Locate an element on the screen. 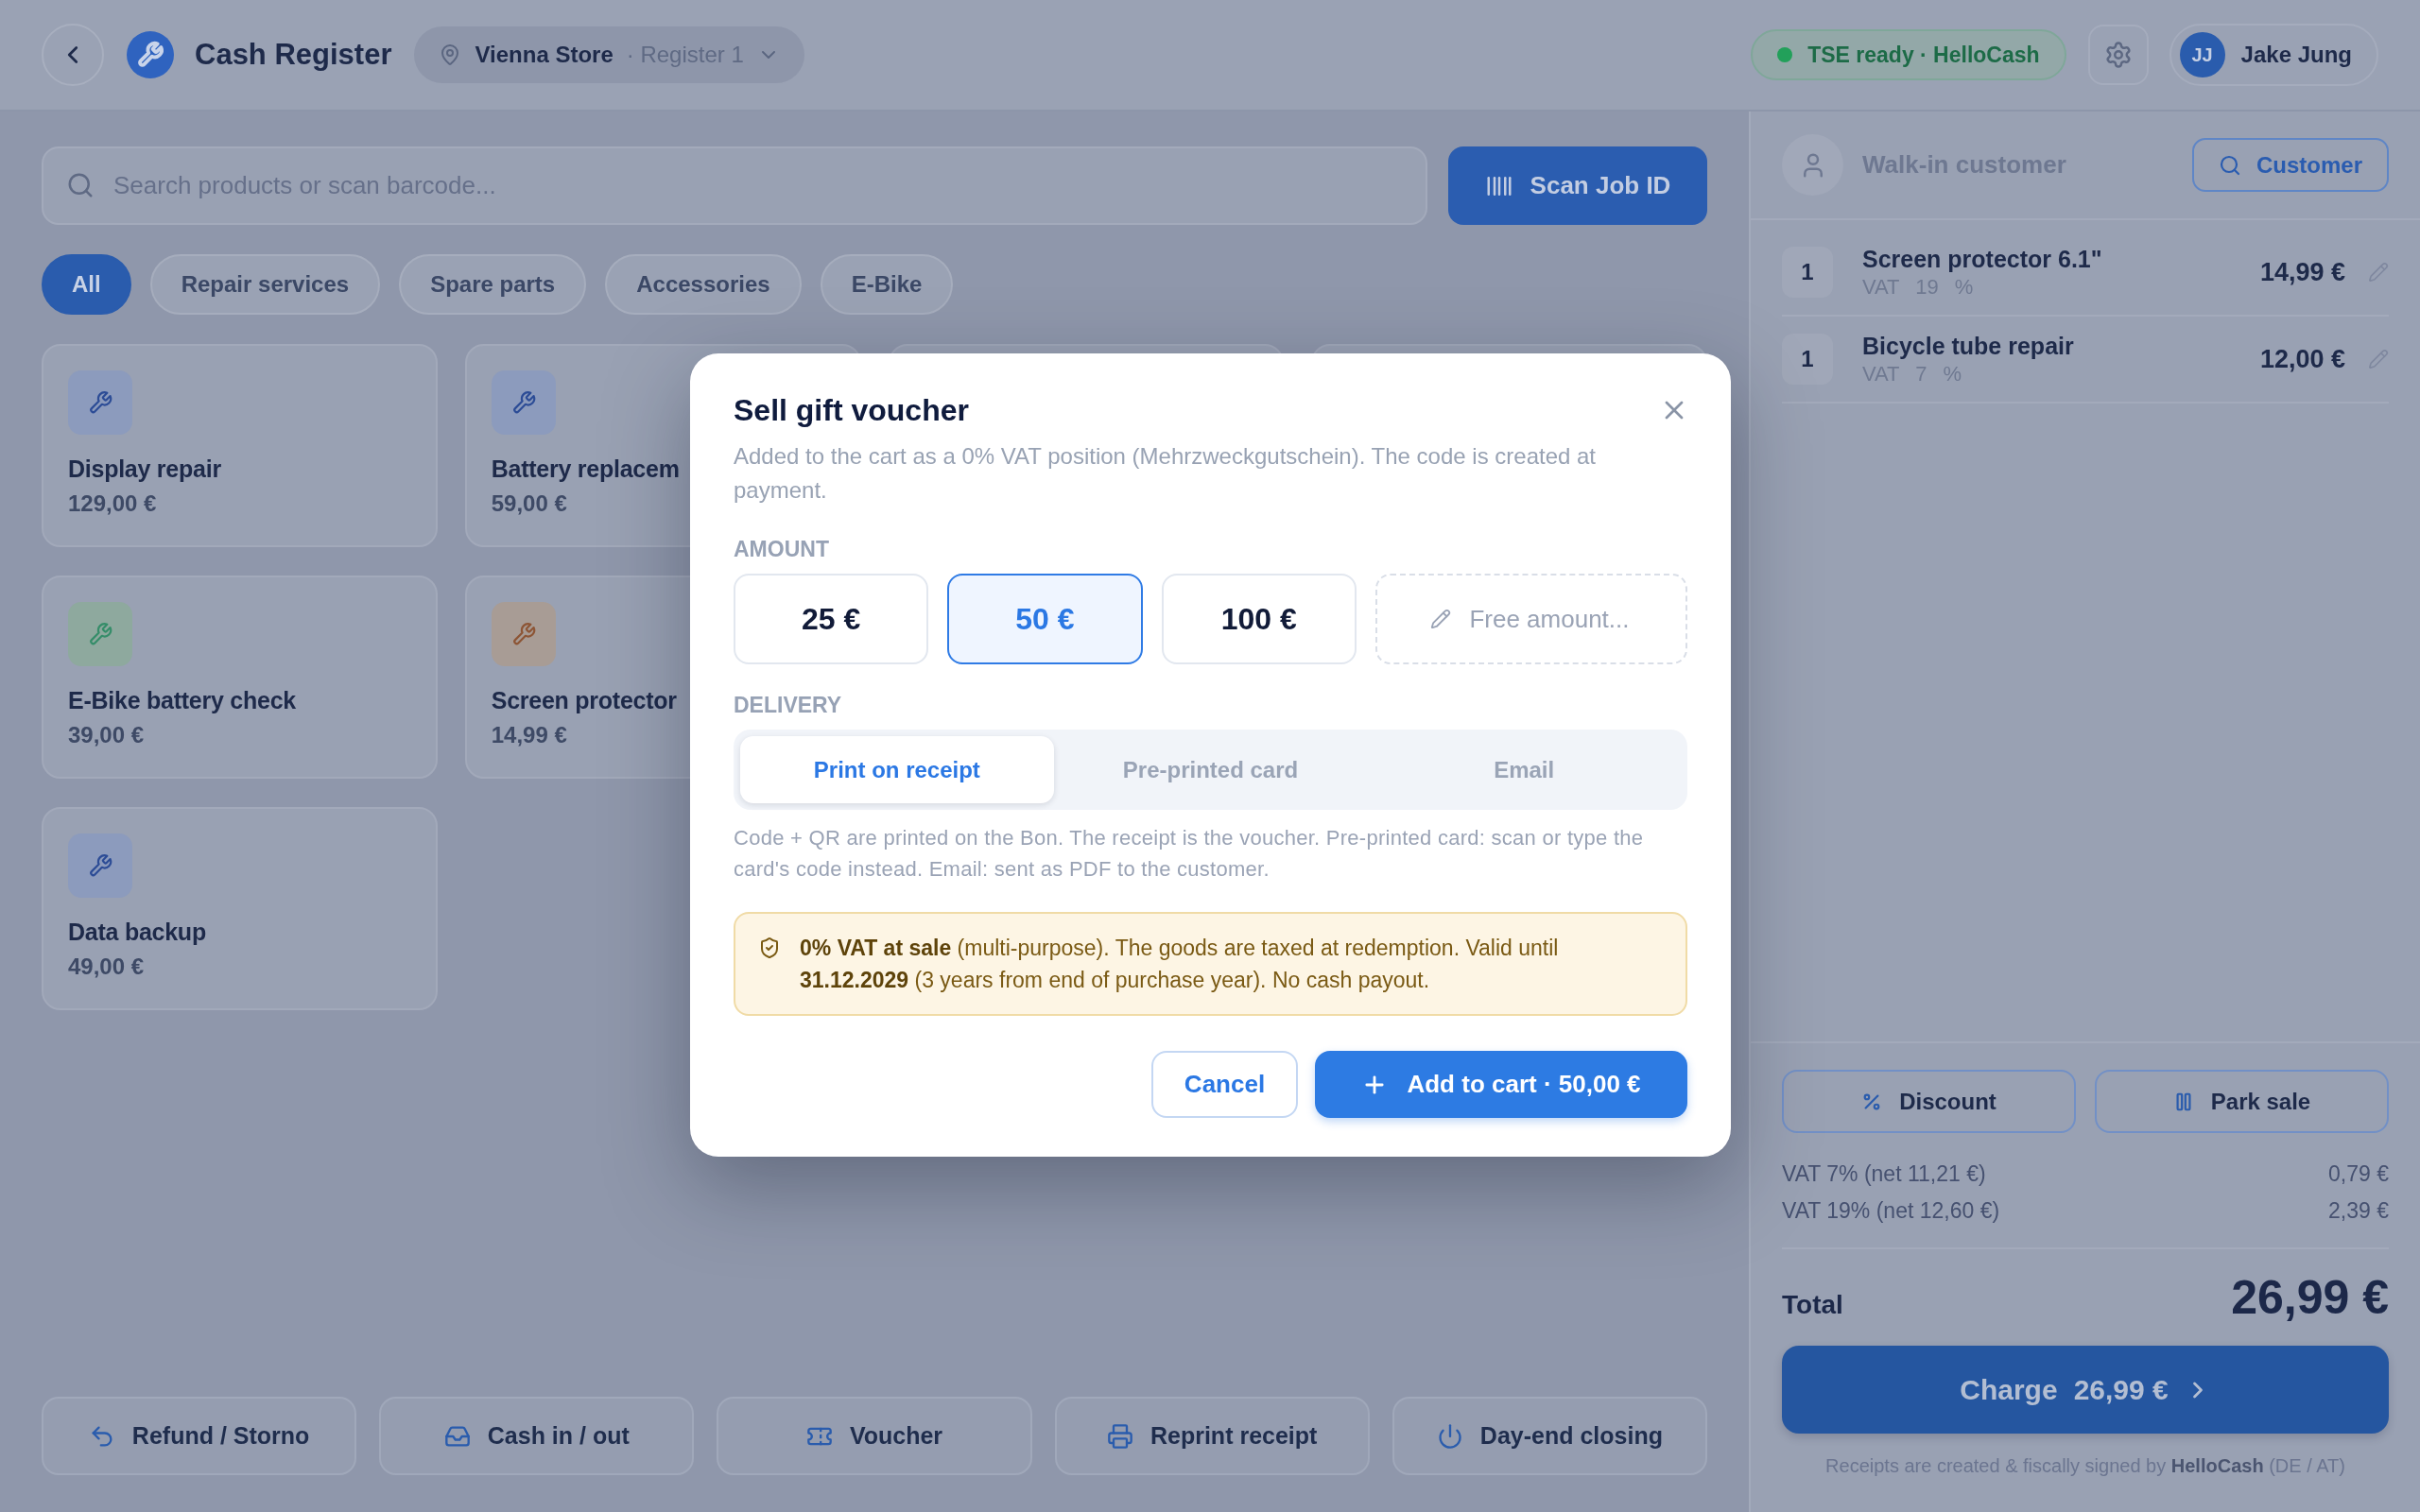  total-label: Total is located at coordinates (1812, 1305).